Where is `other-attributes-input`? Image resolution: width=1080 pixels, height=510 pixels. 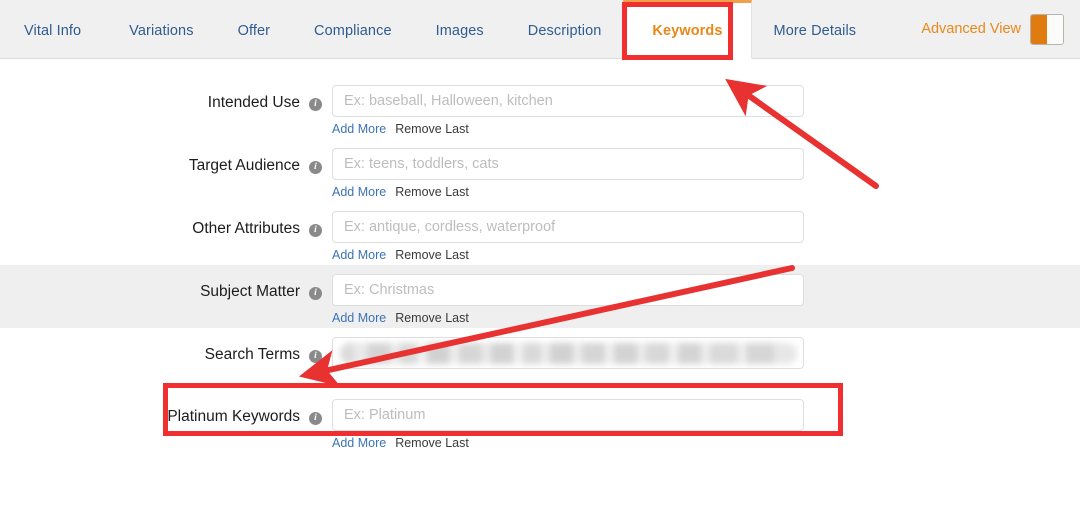 other-attributes-input is located at coordinates (568, 227).